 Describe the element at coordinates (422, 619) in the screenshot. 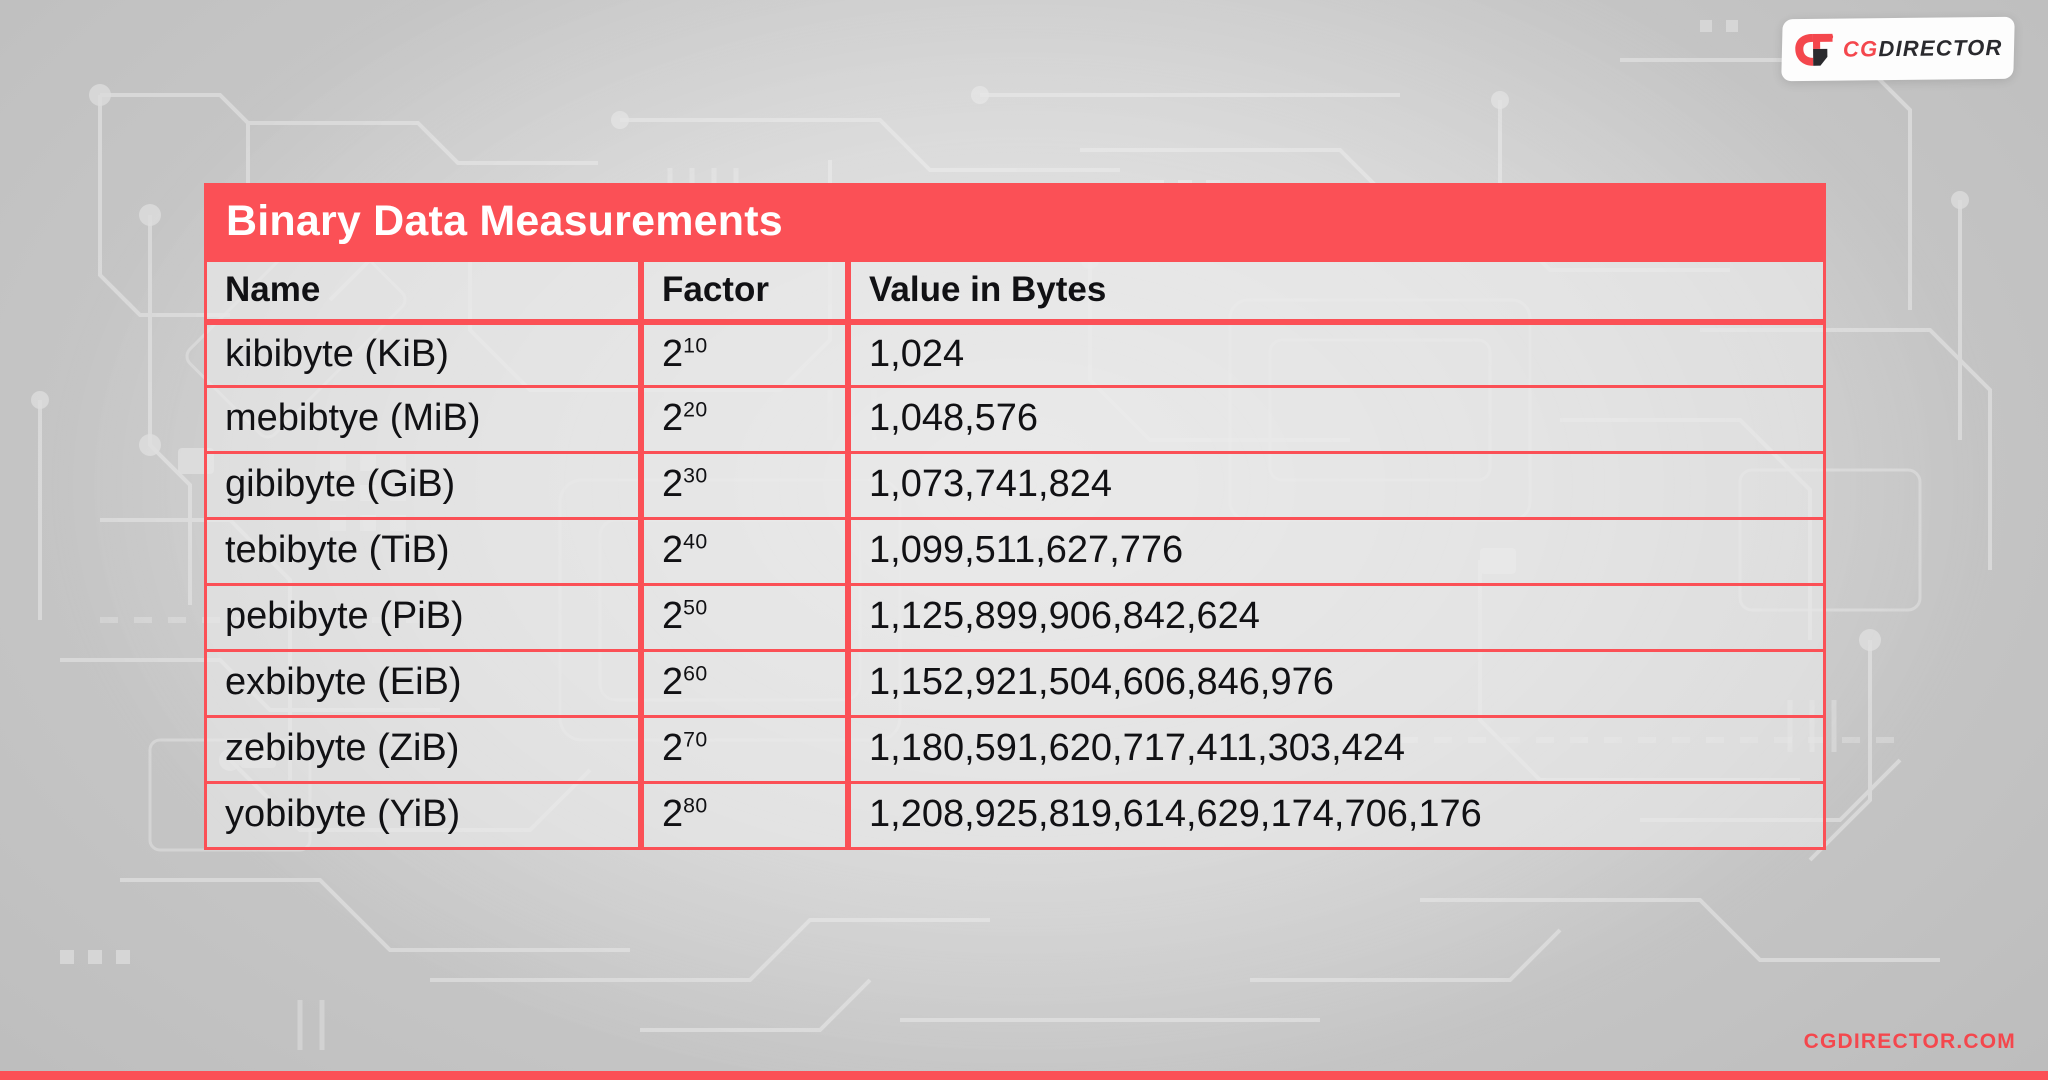

I see `cell-unit-name: pebibyte (PiB)` at that location.